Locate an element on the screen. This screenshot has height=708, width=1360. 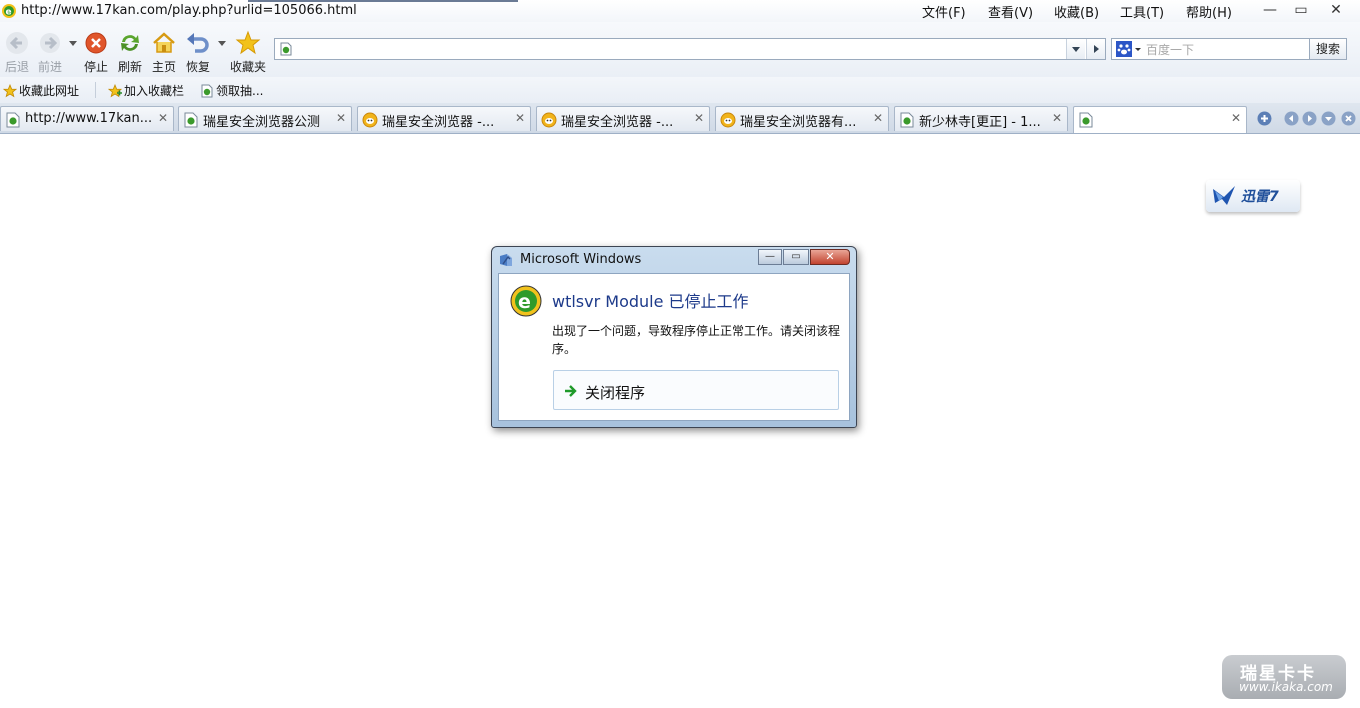
stop-button: 停止 is located at coordinates (96, 53).